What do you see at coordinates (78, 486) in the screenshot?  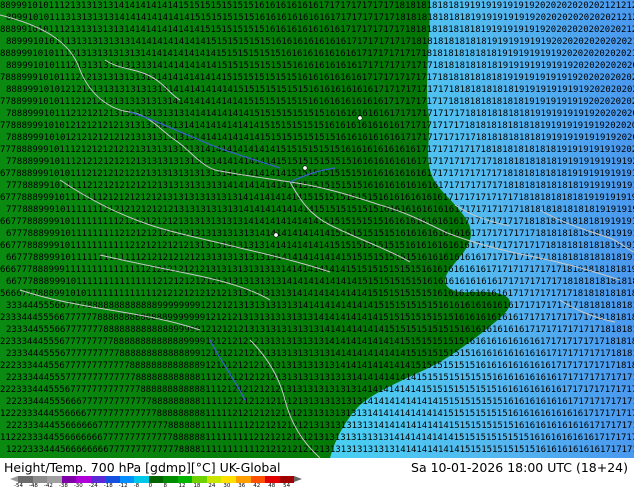 I see `colorbar-tick-label: -30` at bounding box center [78, 486].